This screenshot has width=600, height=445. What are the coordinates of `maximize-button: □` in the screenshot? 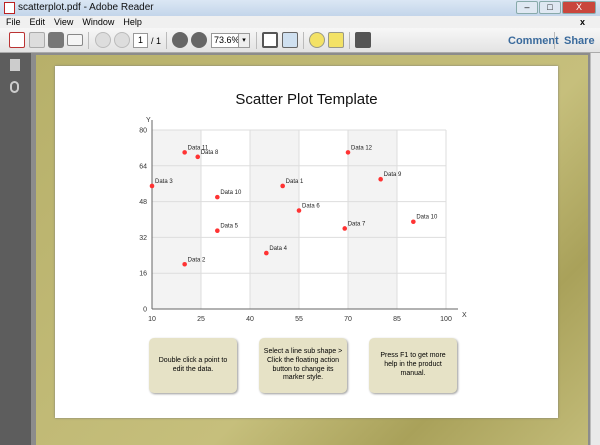 It's located at (550, 7).